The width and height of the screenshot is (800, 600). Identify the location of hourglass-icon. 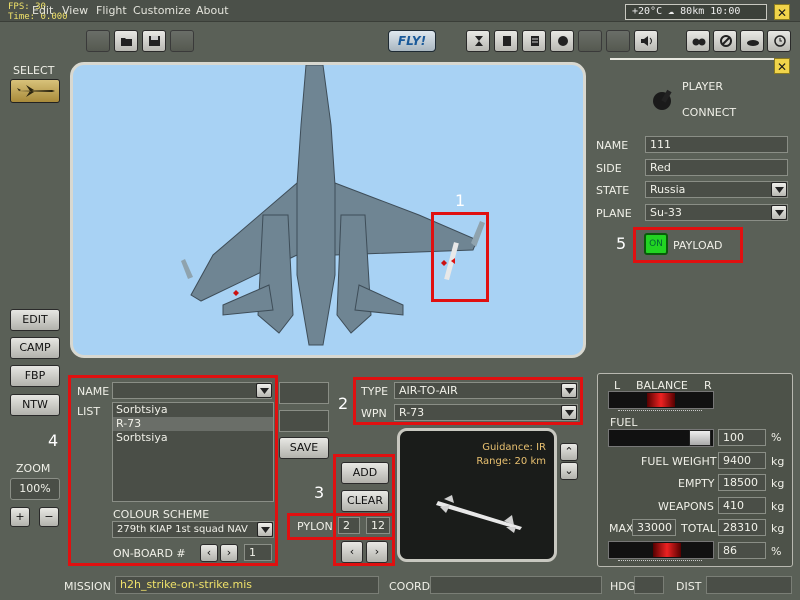
(478, 41).